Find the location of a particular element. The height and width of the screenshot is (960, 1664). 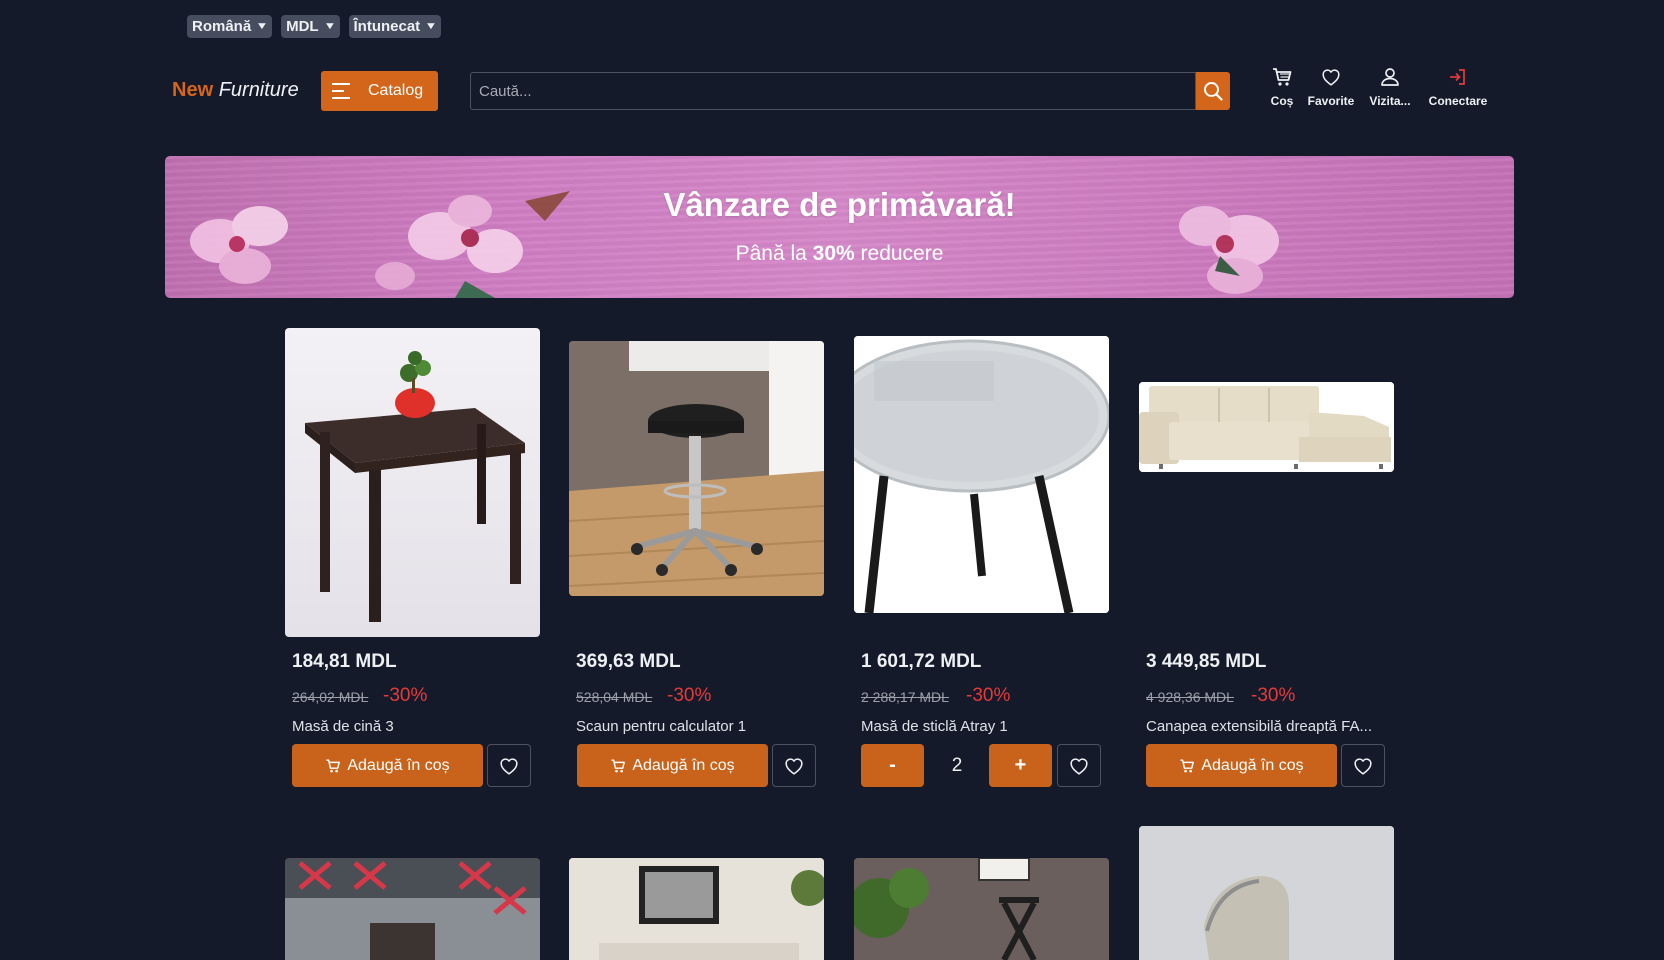

nav-login: Conectare is located at coordinates (1458, 87).